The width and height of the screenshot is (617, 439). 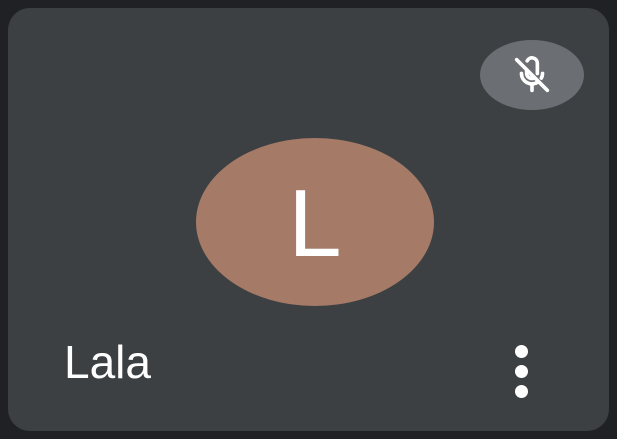 I want to click on avatar-initial: L, so click(x=315, y=223).